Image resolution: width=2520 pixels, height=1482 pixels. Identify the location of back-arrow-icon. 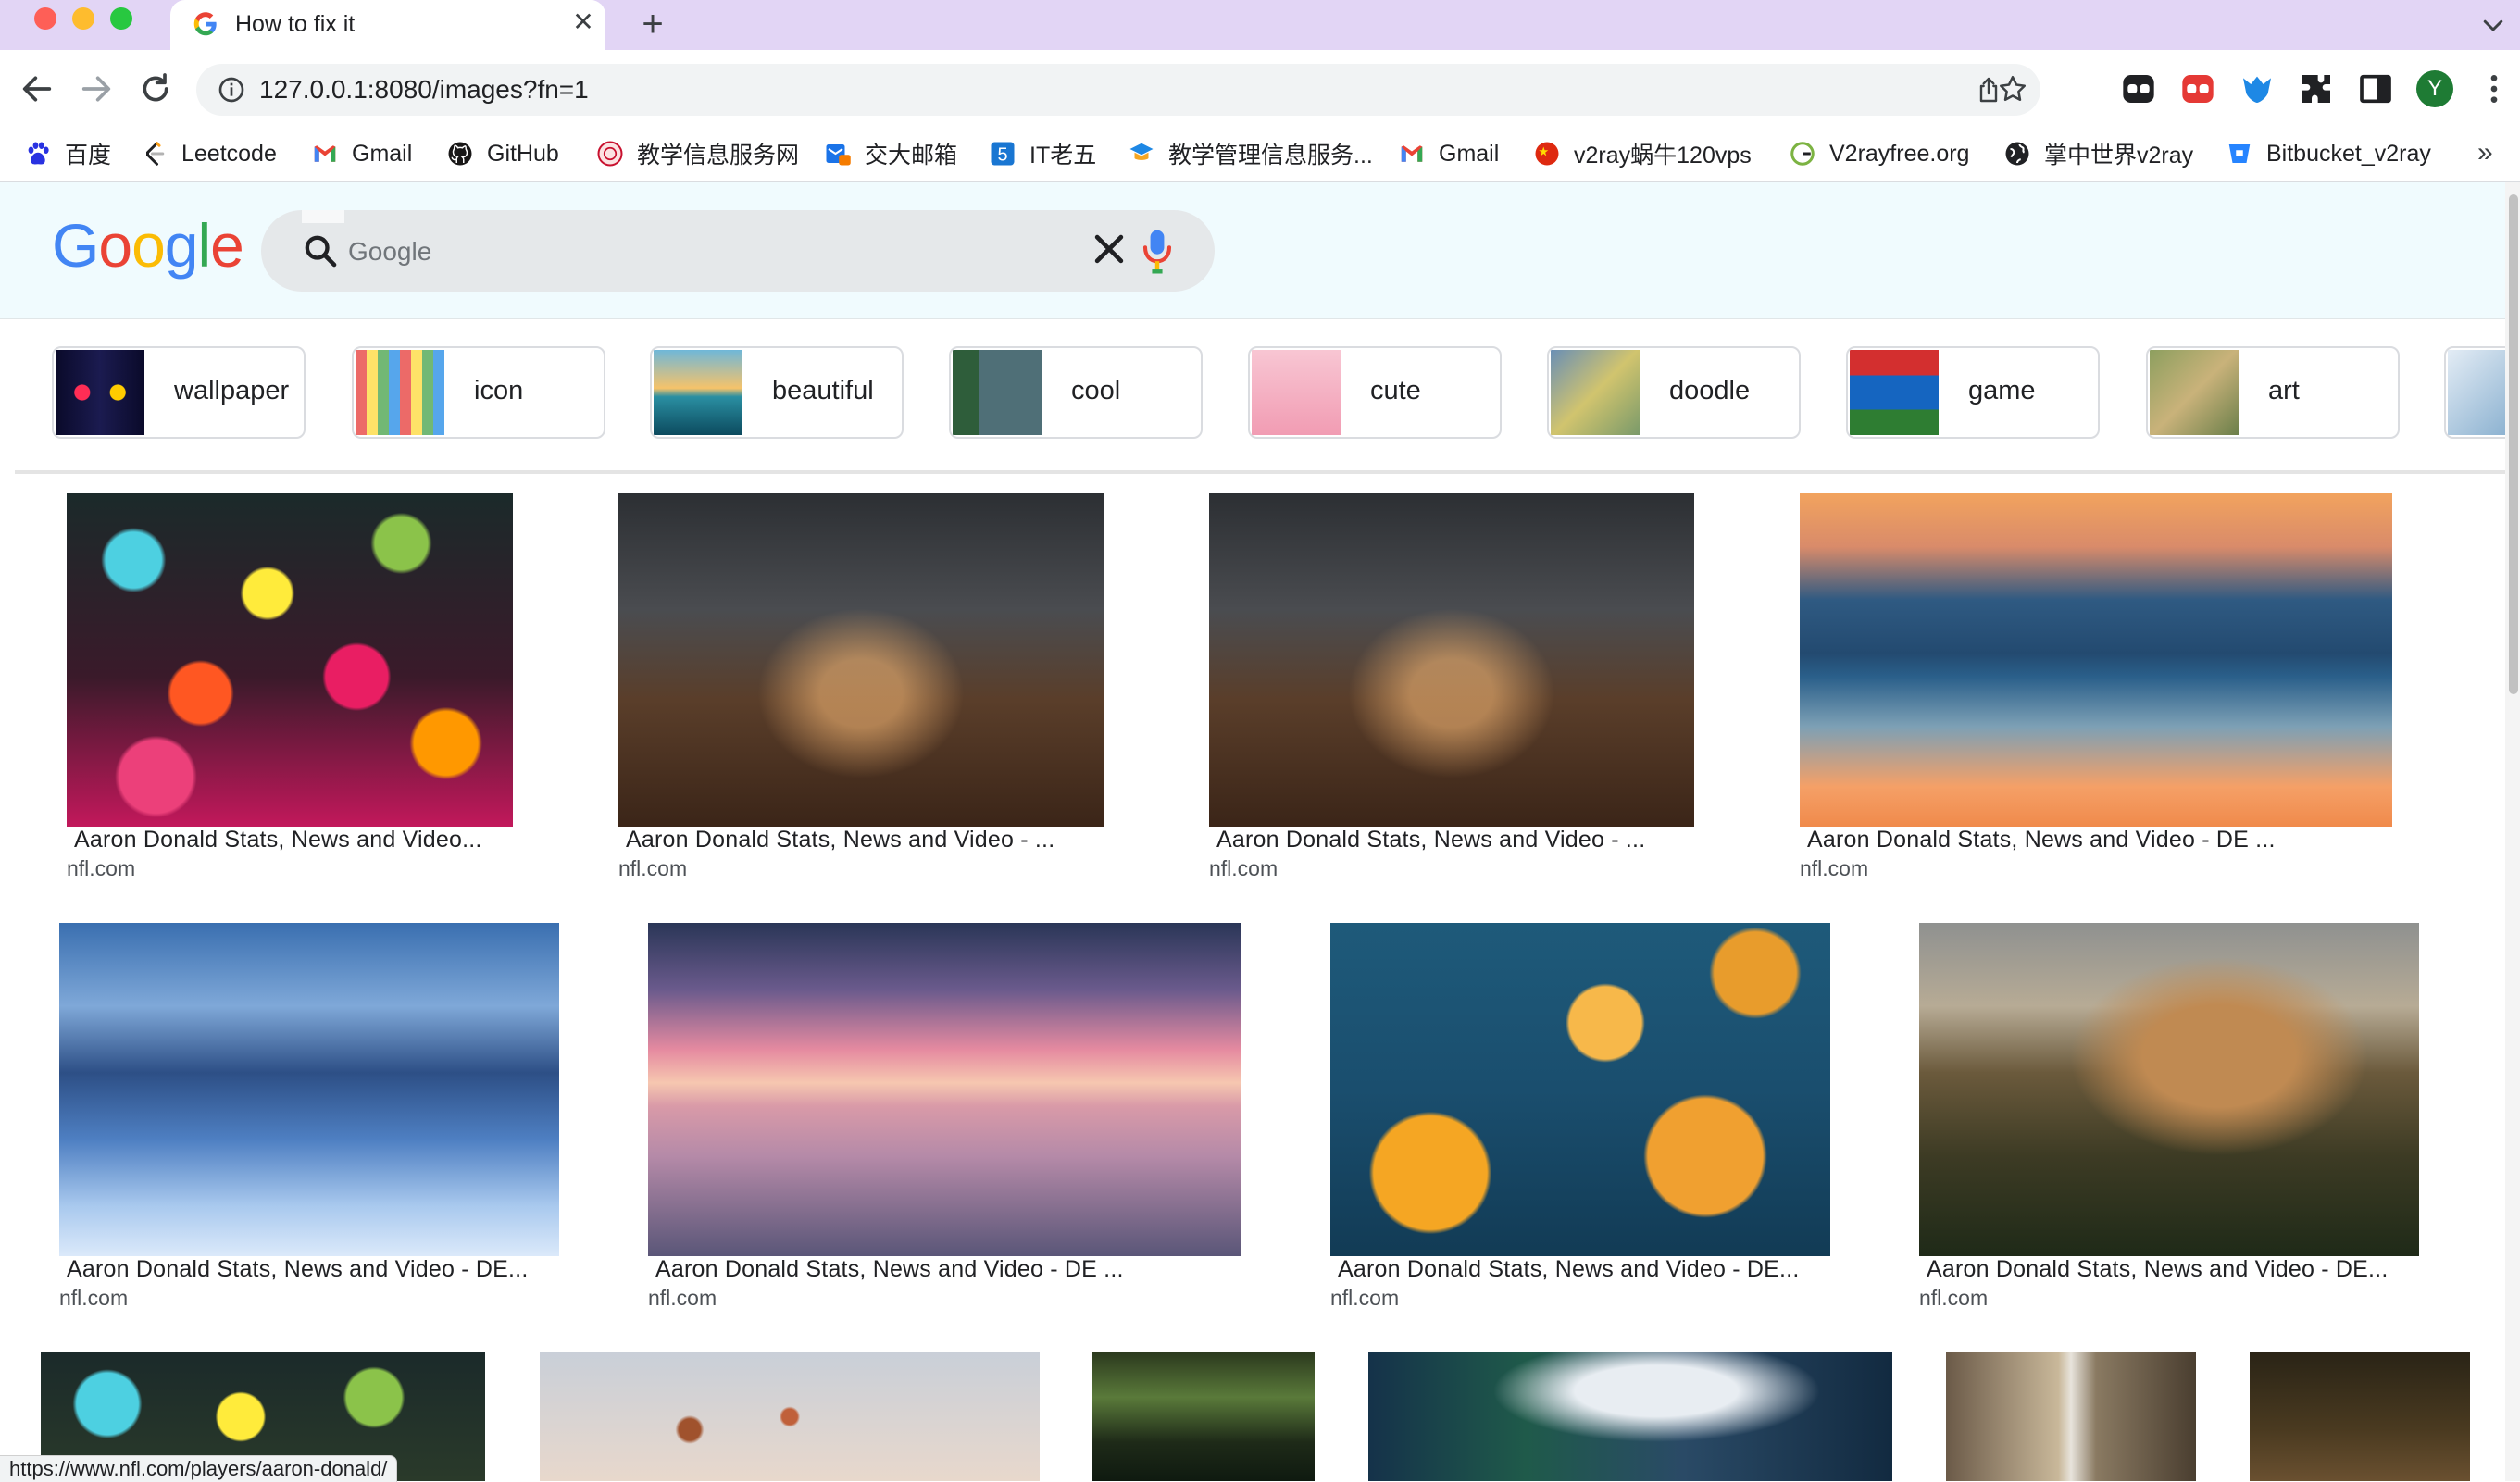
(37, 88).